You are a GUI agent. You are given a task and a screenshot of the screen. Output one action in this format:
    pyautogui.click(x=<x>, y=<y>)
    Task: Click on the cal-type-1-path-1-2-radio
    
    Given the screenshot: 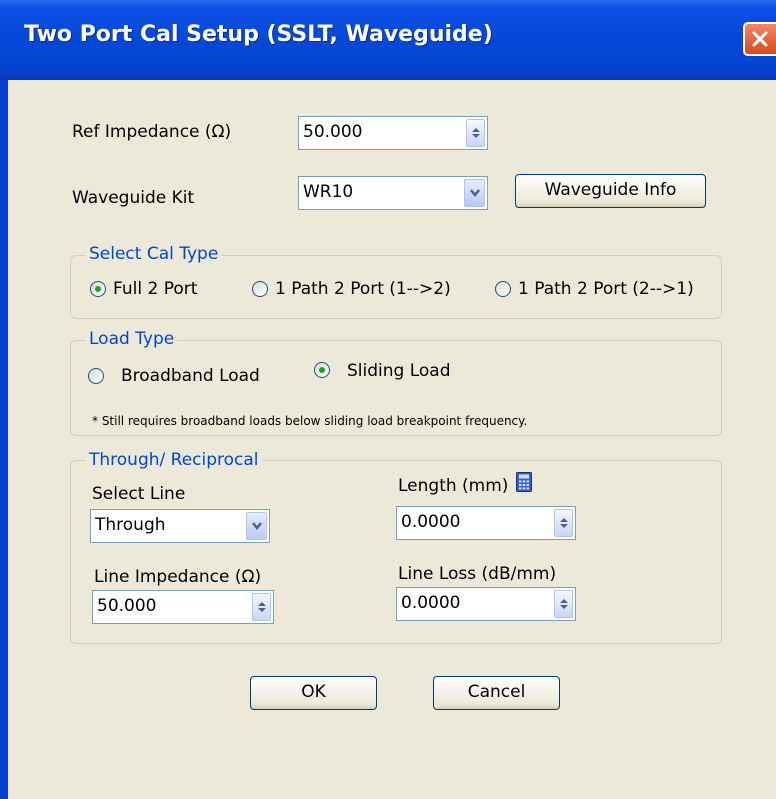 What is the action you would take?
    pyautogui.click(x=260, y=289)
    